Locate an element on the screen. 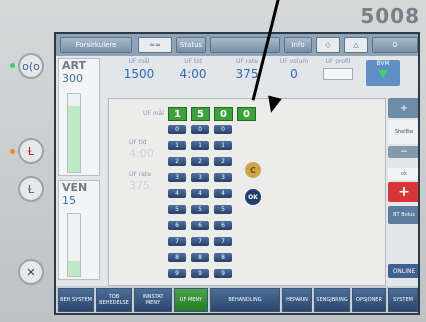 The height and width of the screenshot is (322, 426). down-button: − is located at coordinates (403, 152).